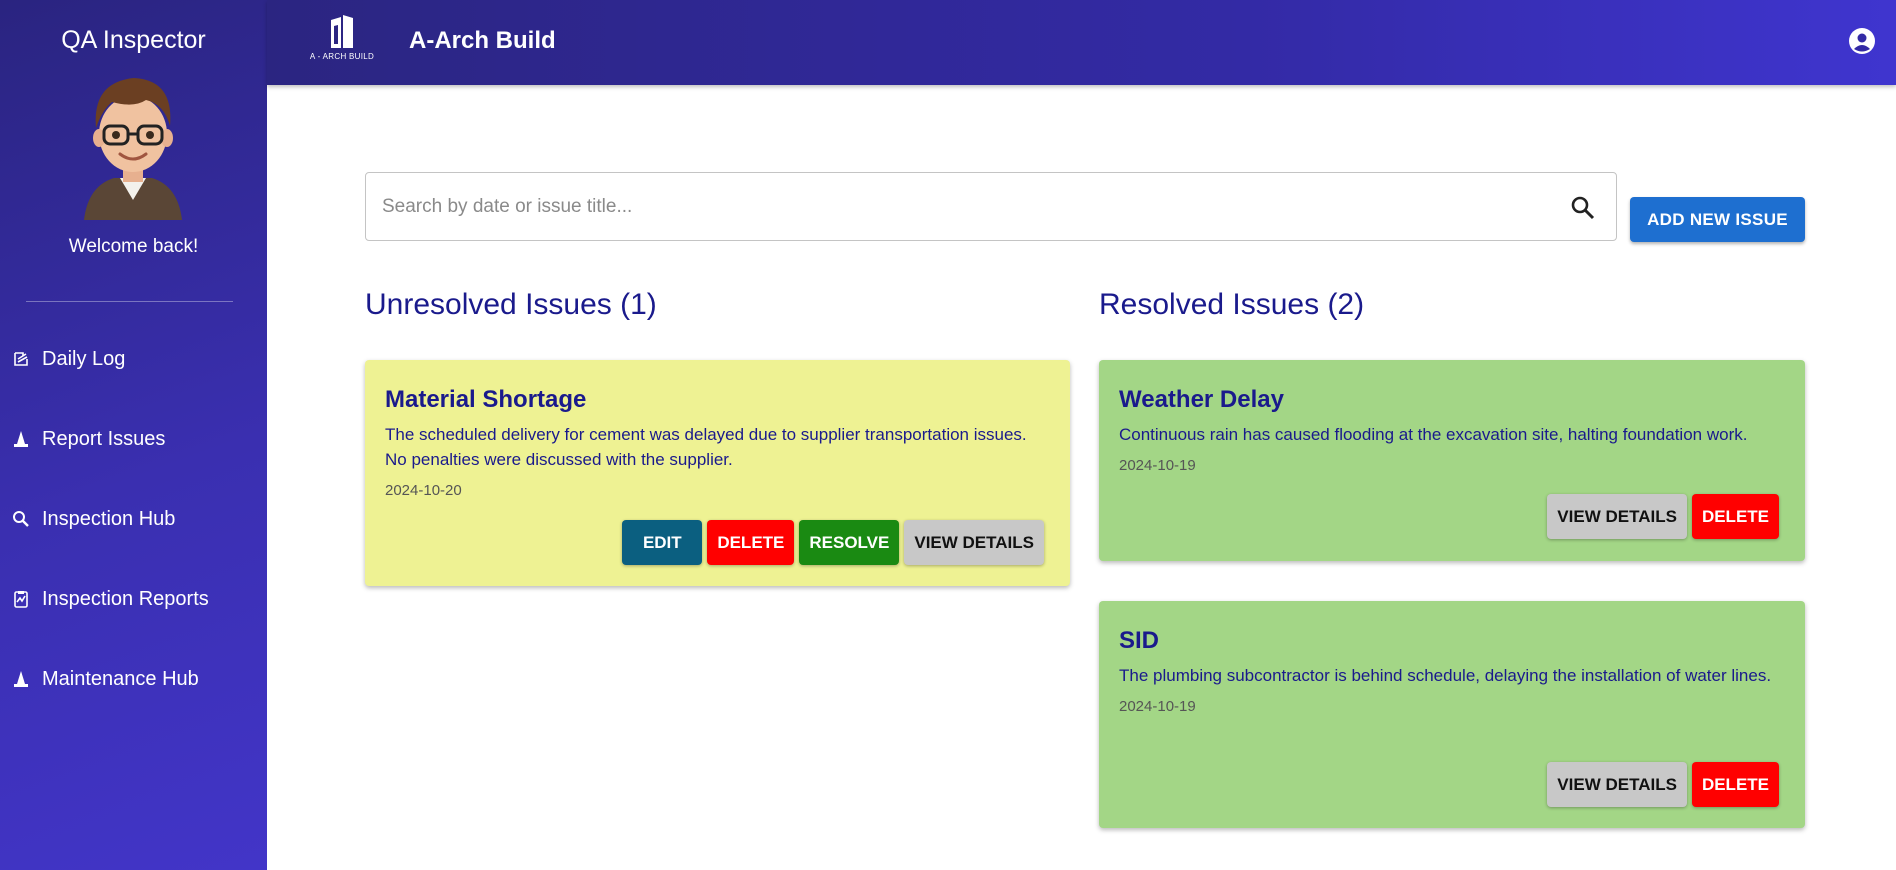 The width and height of the screenshot is (1896, 870). What do you see at coordinates (1201, 399) in the screenshot?
I see `issue-title: Weather Delay` at bounding box center [1201, 399].